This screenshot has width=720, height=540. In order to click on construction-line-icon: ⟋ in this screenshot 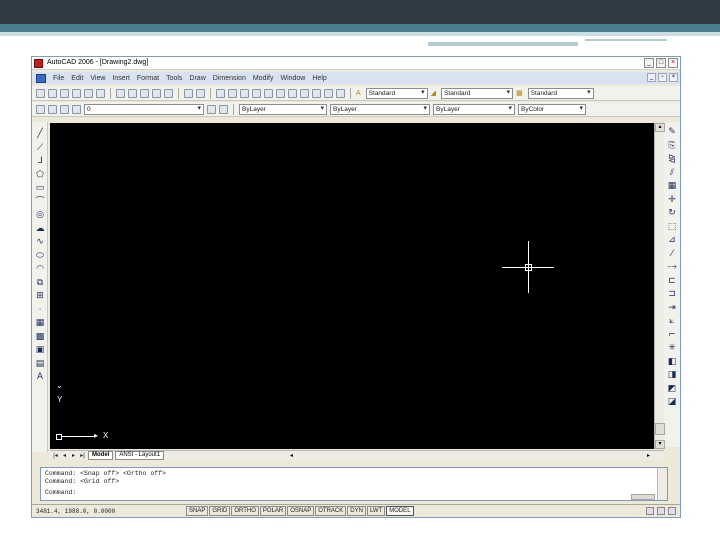, I will do `click(40, 148)`.